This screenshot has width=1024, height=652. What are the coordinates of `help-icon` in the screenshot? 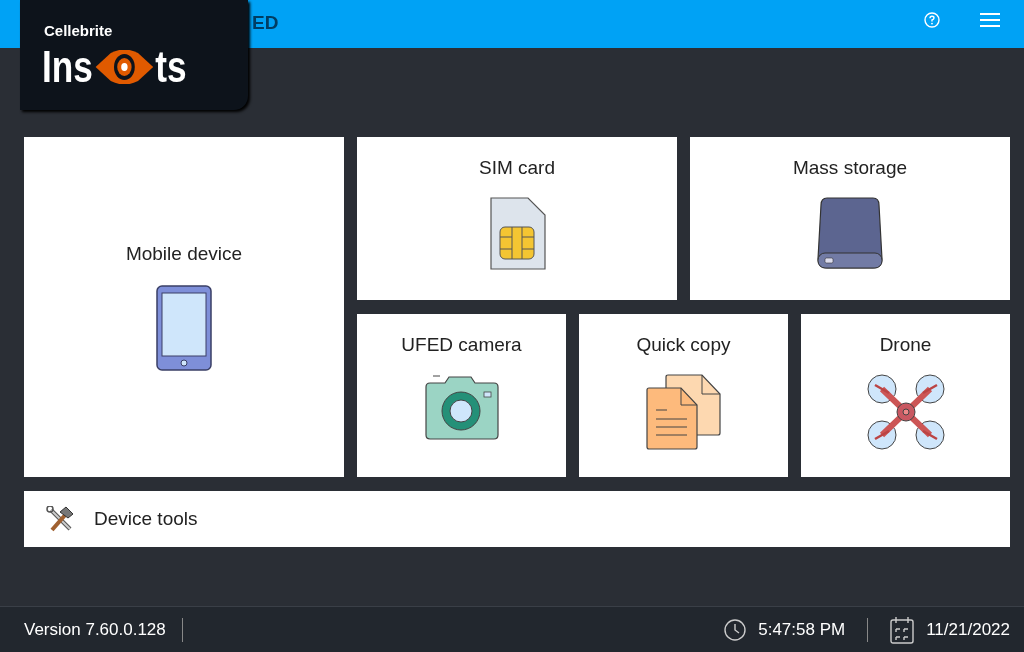 It's located at (932, 20).